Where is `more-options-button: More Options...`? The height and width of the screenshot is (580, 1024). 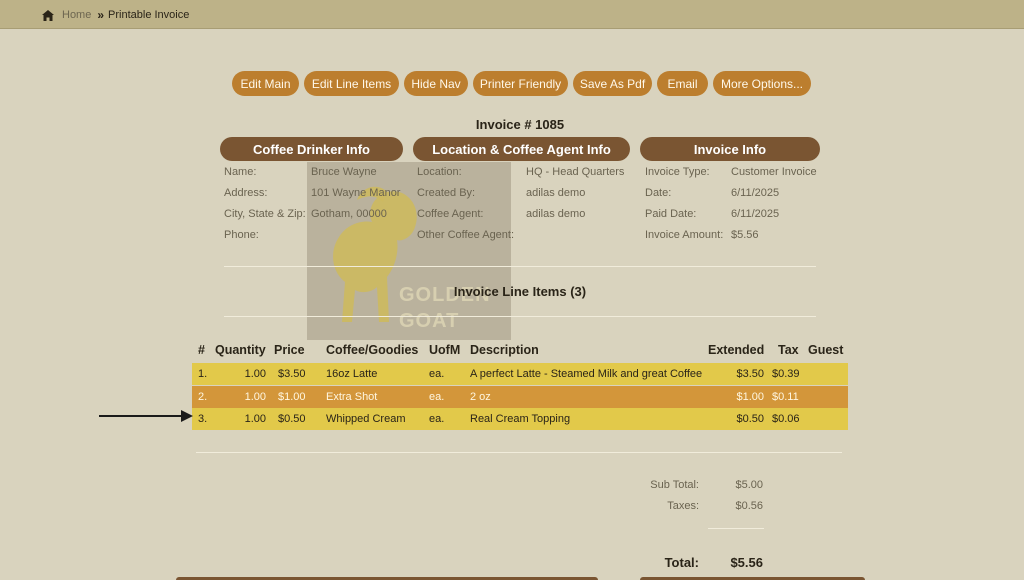
more-options-button: More Options... is located at coordinates (762, 83).